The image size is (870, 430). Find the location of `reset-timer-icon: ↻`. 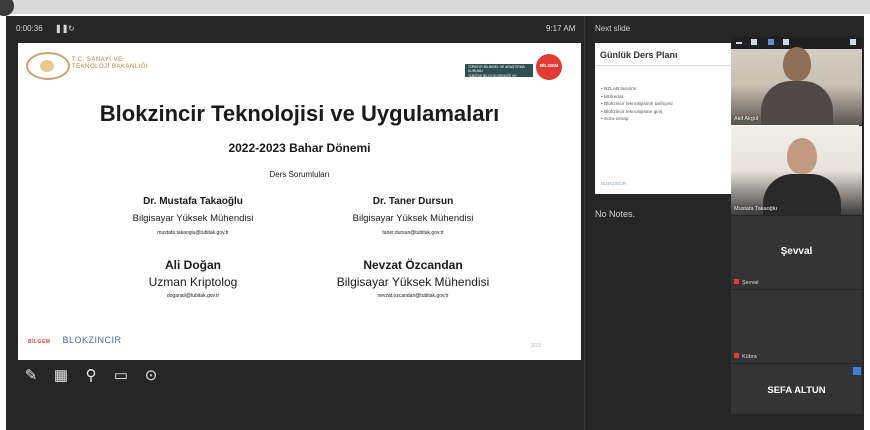

reset-timer-icon: ↻ is located at coordinates (71, 28).